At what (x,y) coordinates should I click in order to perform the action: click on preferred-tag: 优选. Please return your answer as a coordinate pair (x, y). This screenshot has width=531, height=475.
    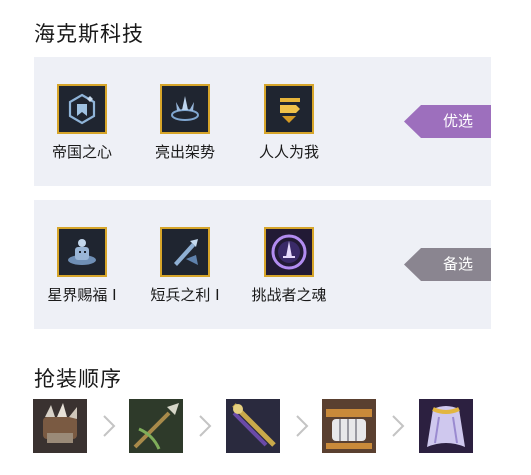
    Looking at the image, I should click on (447, 121).